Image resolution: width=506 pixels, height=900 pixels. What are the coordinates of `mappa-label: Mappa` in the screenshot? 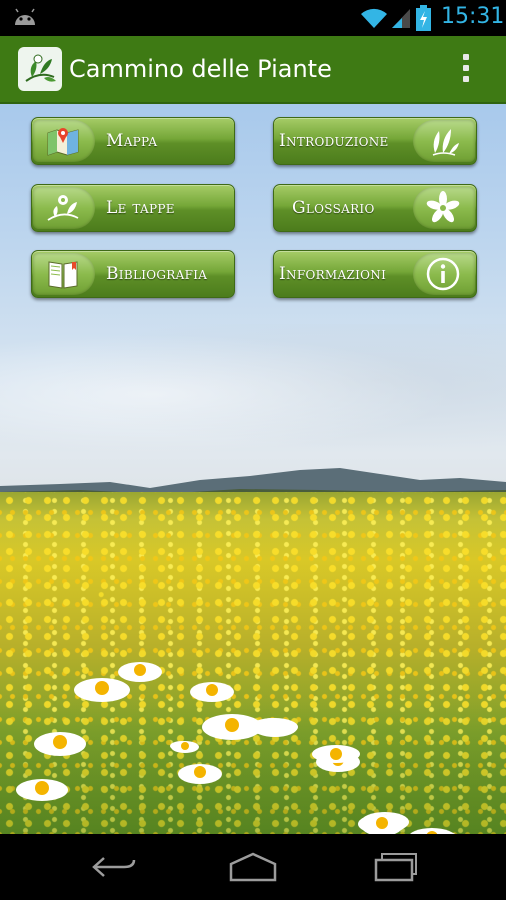 It's located at (132, 141).